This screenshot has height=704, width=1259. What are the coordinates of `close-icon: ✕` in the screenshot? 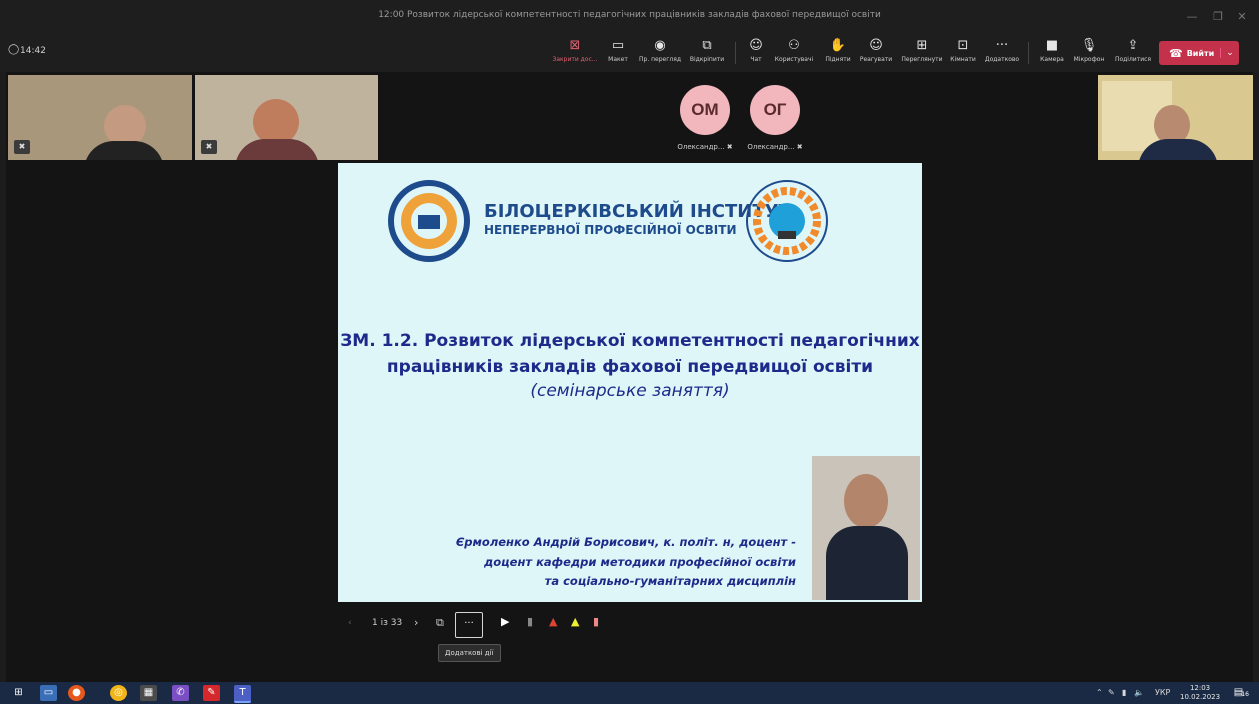 It's located at (1242, 17).